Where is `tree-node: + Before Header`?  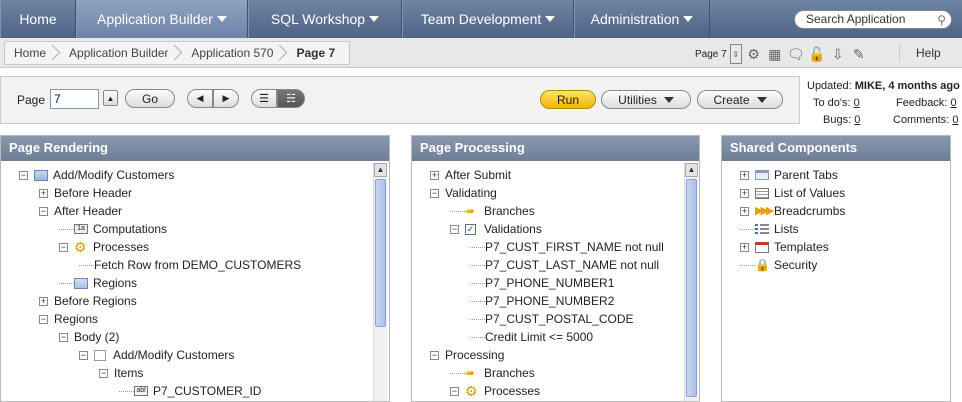
tree-node: + Before Header is located at coordinates (85, 193).